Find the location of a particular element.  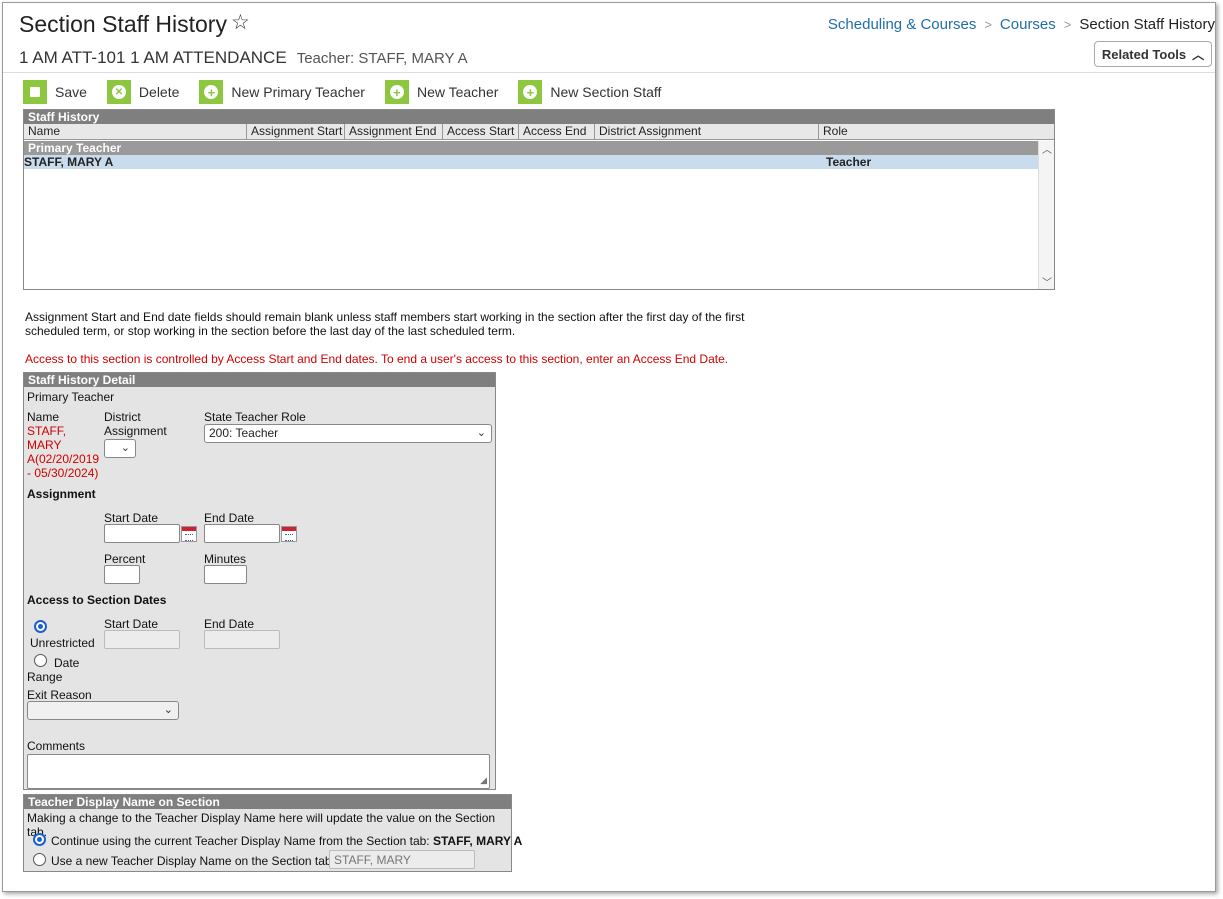

unrestricted-radio is located at coordinates (40, 626).